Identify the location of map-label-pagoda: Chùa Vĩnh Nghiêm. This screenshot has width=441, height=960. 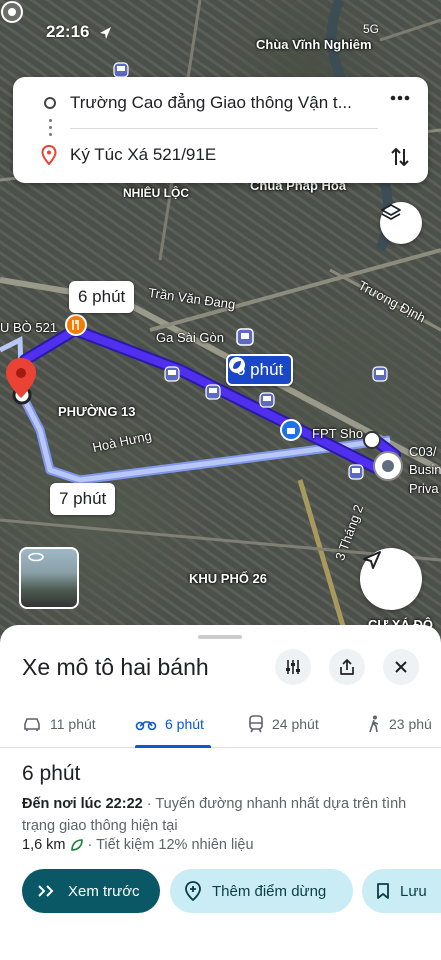
(314, 44).